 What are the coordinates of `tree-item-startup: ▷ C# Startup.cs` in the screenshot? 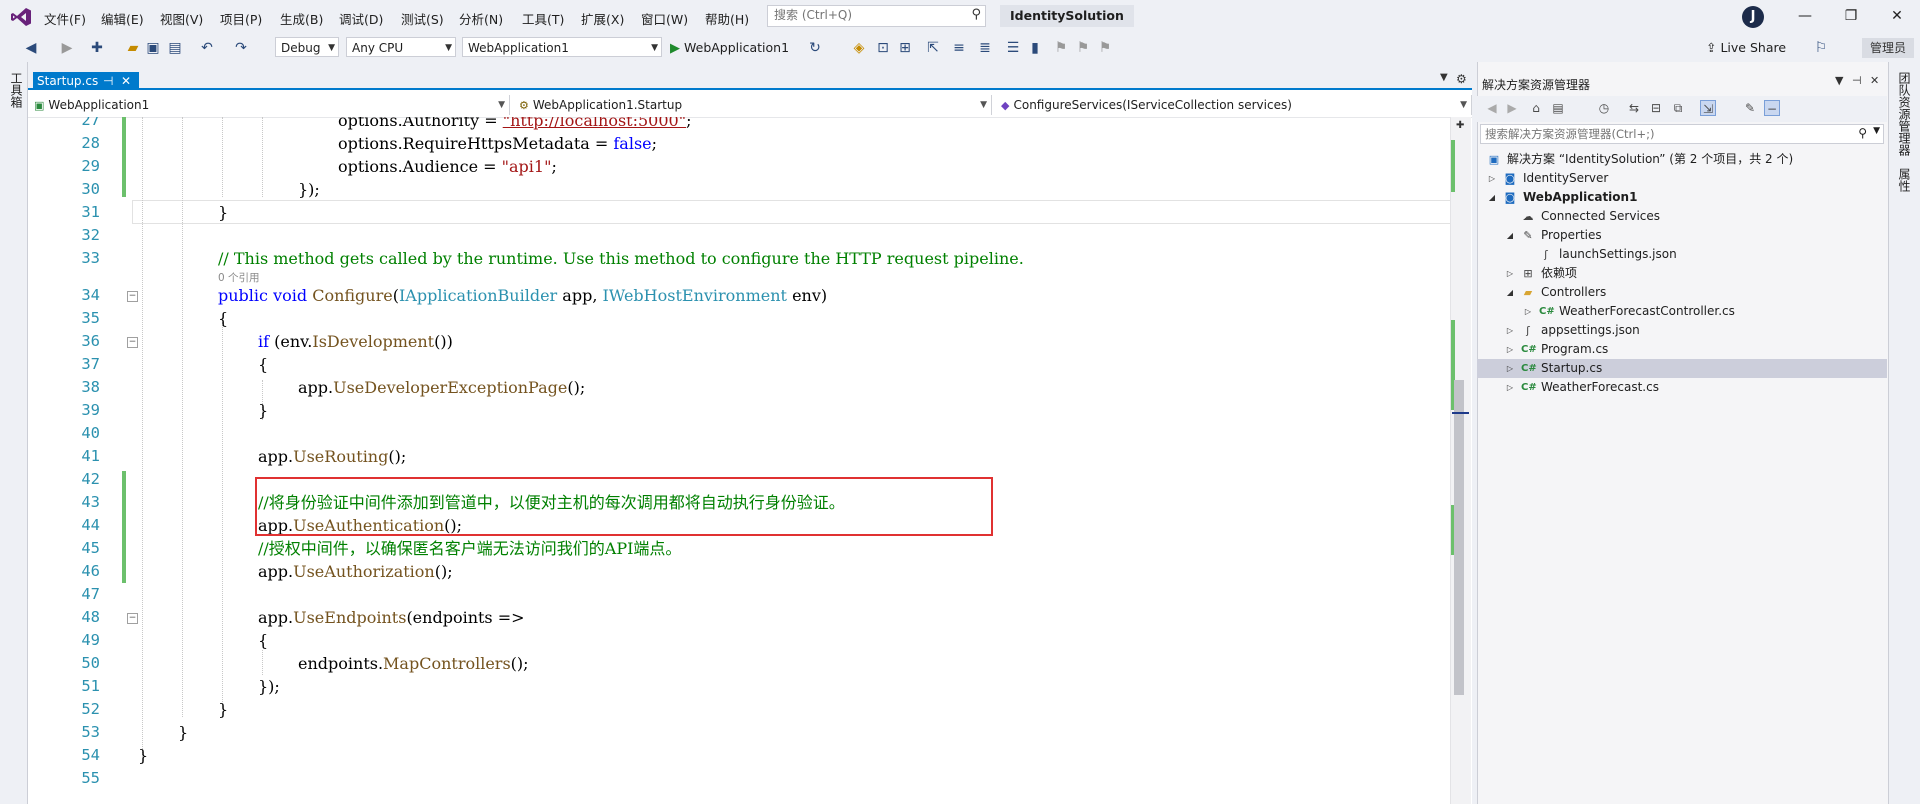 It's located at (1682, 368).